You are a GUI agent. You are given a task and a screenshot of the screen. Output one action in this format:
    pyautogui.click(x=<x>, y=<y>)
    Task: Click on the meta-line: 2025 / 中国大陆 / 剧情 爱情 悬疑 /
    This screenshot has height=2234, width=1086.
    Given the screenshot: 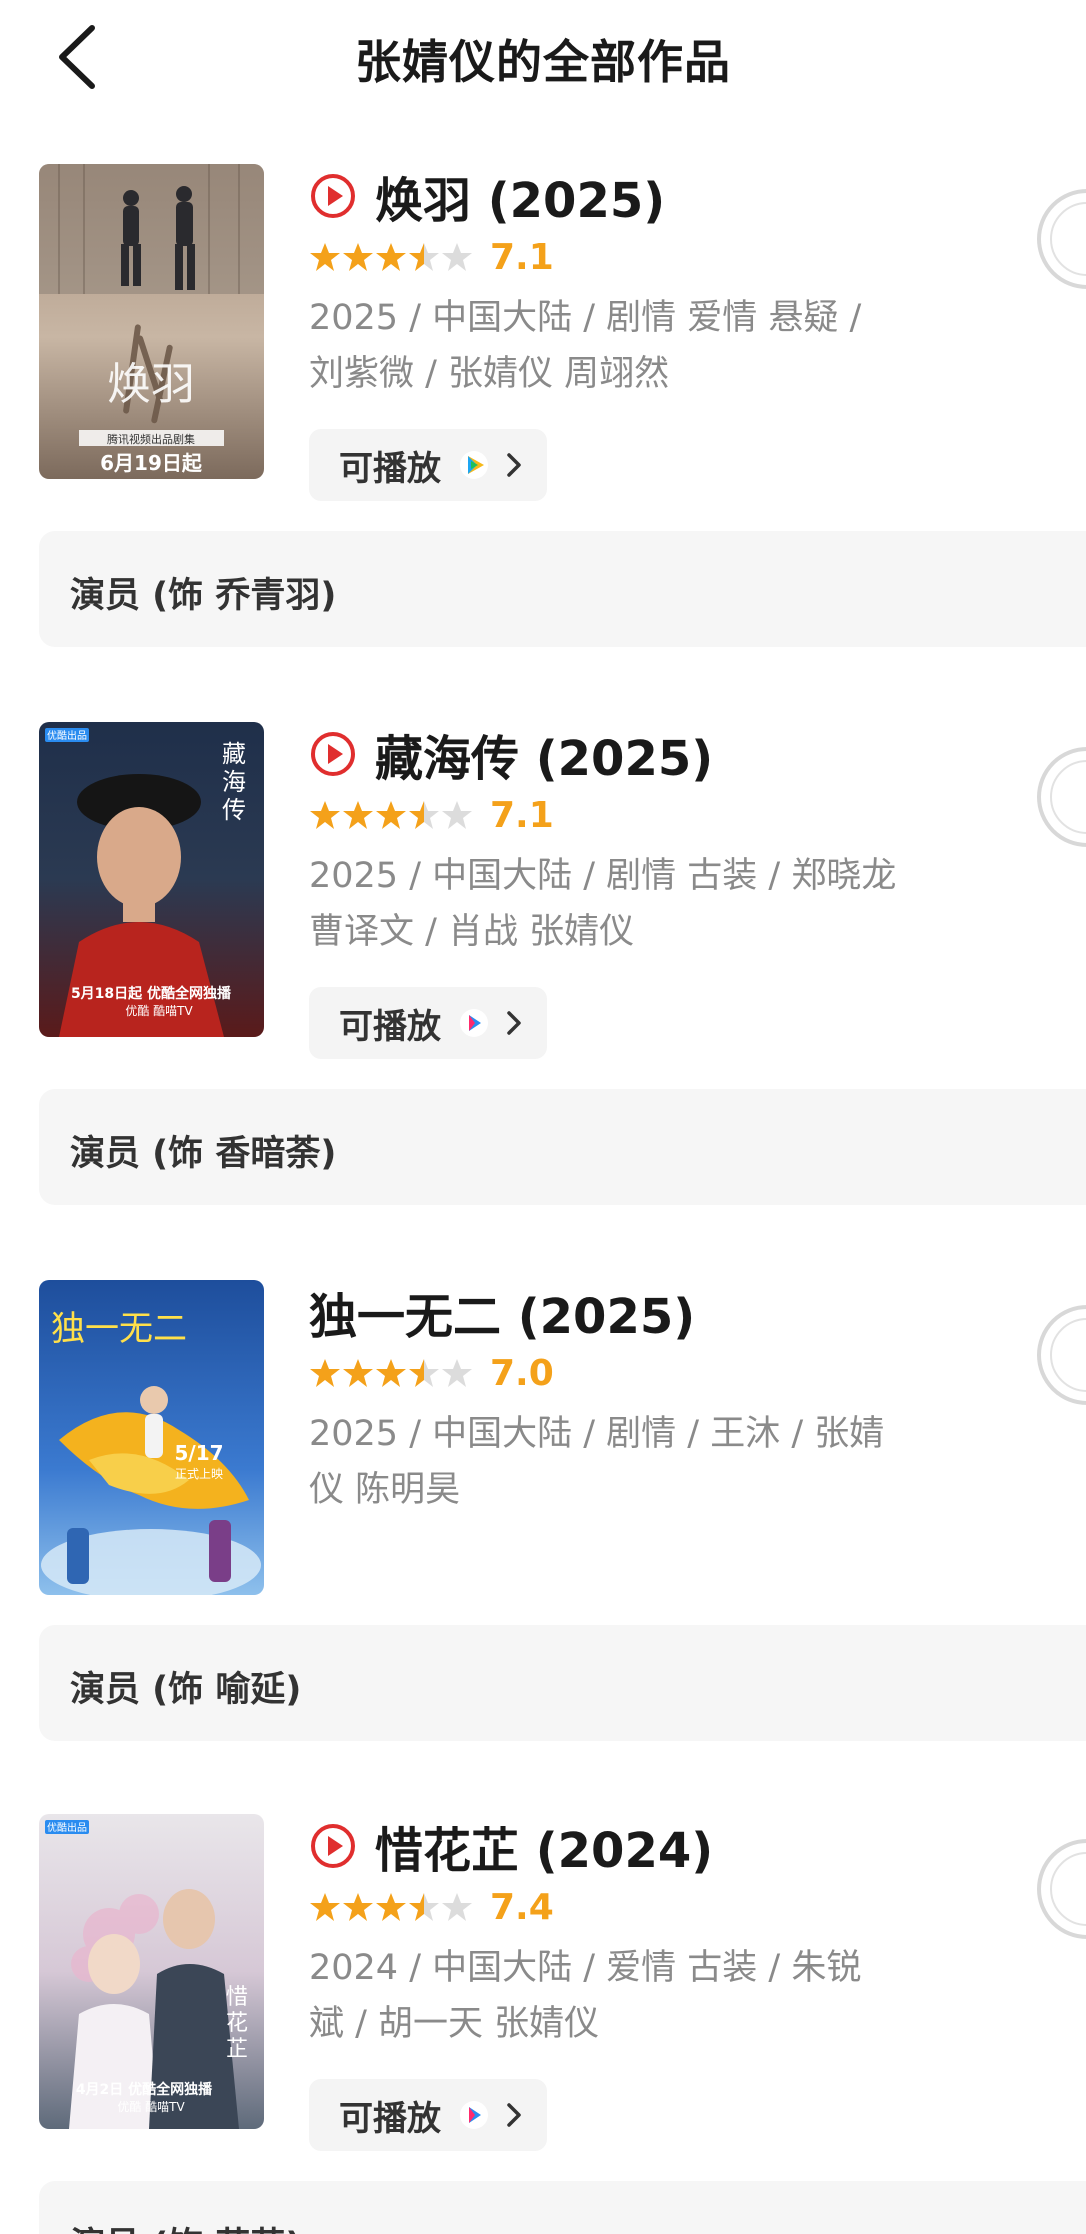 What is the action you would take?
    pyautogui.click(x=585, y=318)
    